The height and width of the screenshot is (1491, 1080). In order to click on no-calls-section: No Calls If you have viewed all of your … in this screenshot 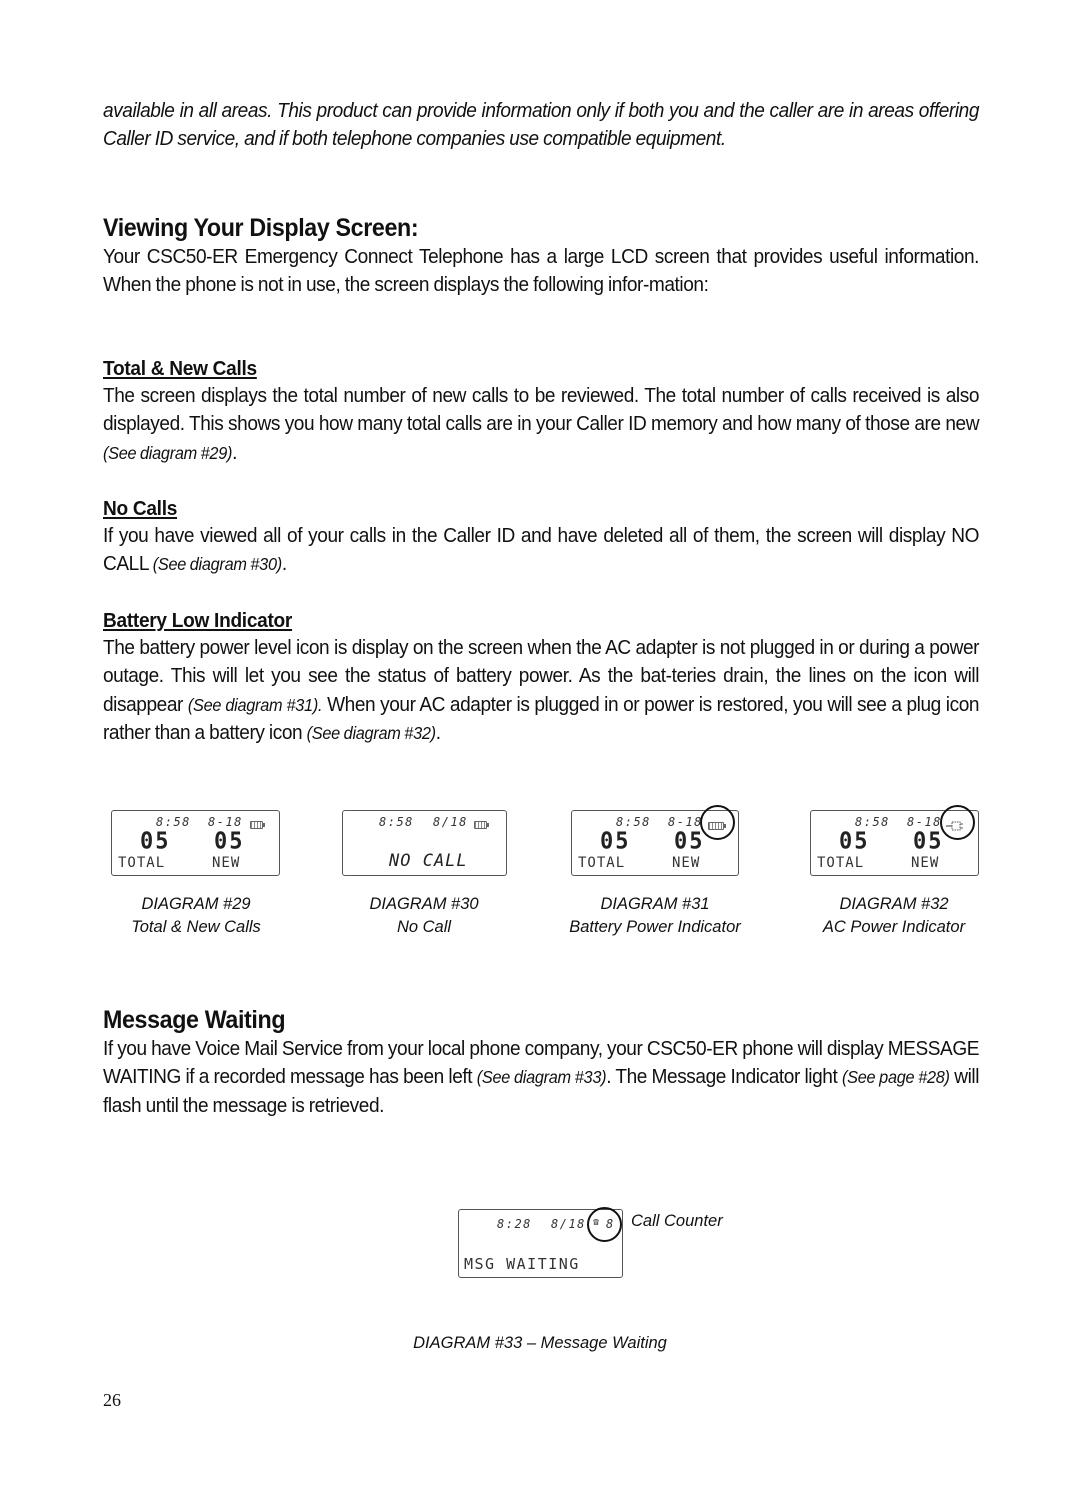, I will do `click(541, 537)`.